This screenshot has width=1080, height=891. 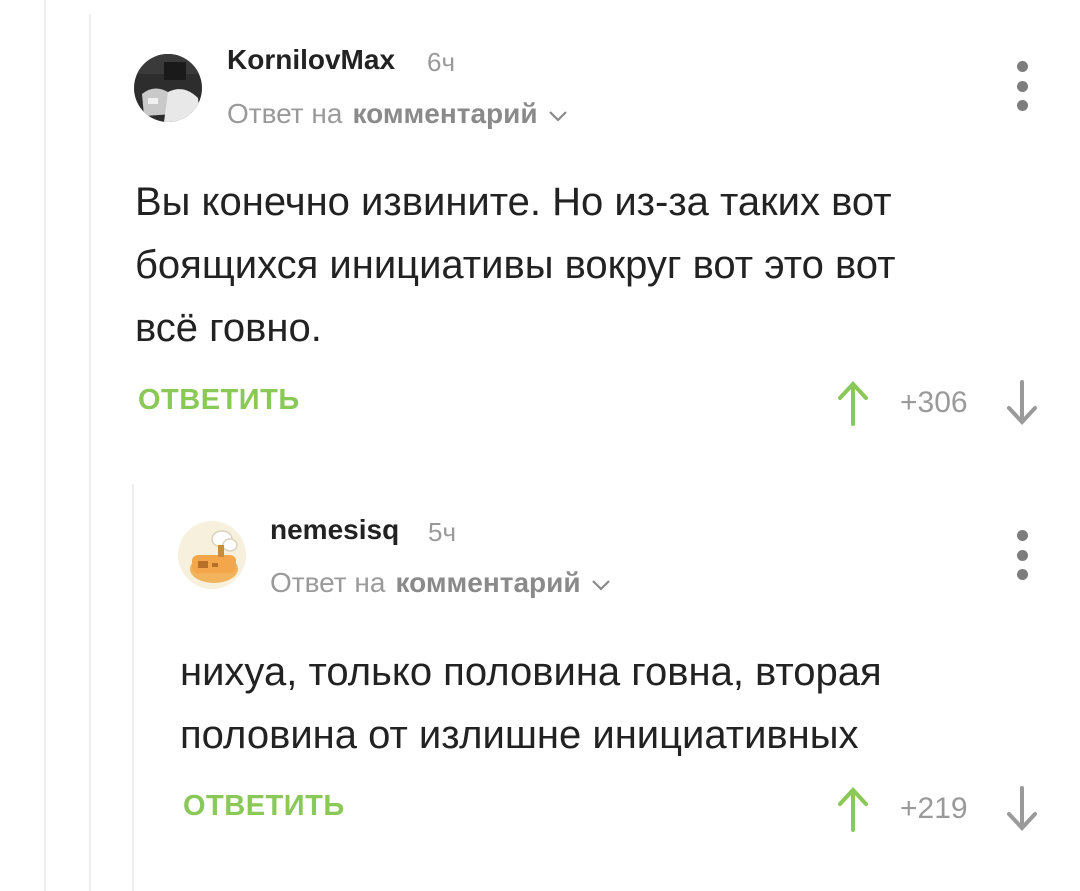 What do you see at coordinates (853, 811) in the screenshot?
I see `arrow-up-icon` at bounding box center [853, 811].